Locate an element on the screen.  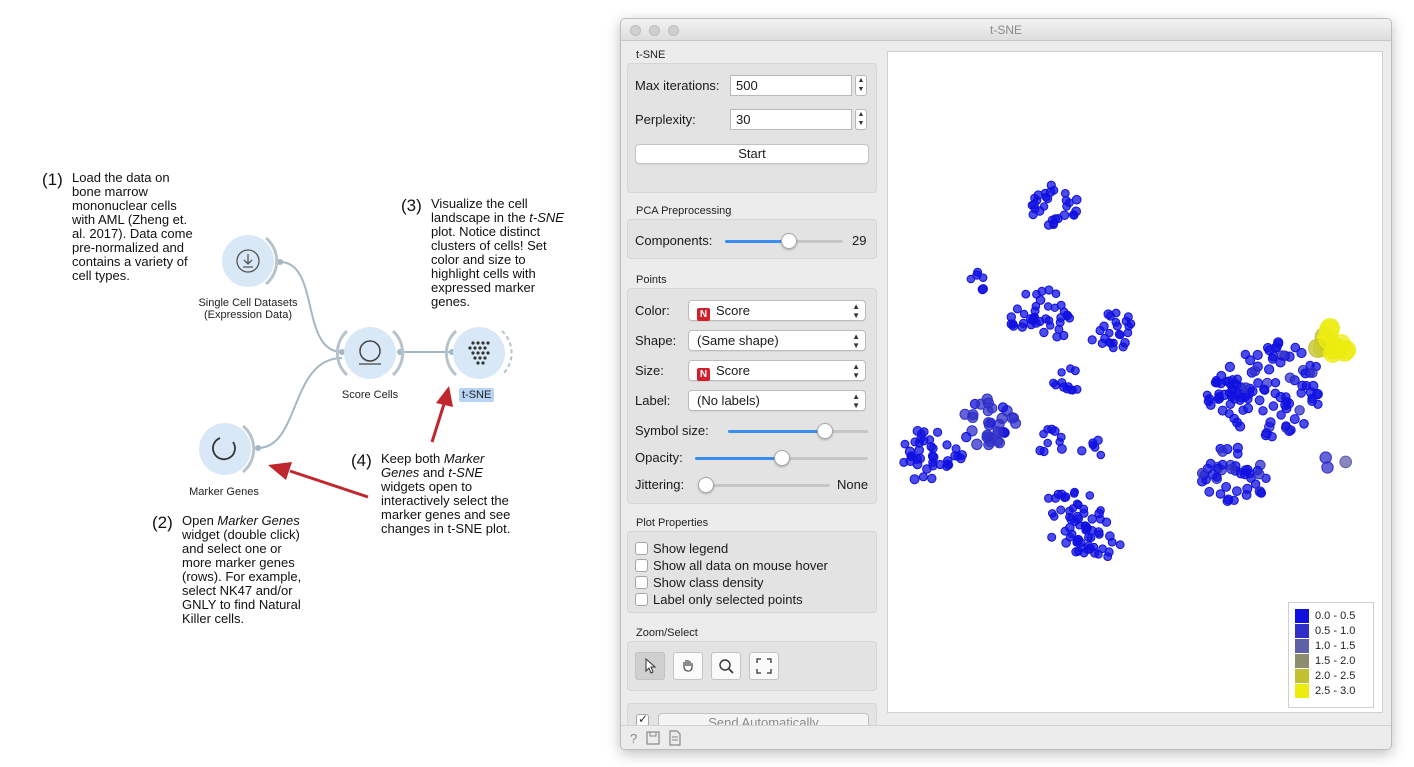
perplexity-input: 30 is located at coordinates (791, 119).